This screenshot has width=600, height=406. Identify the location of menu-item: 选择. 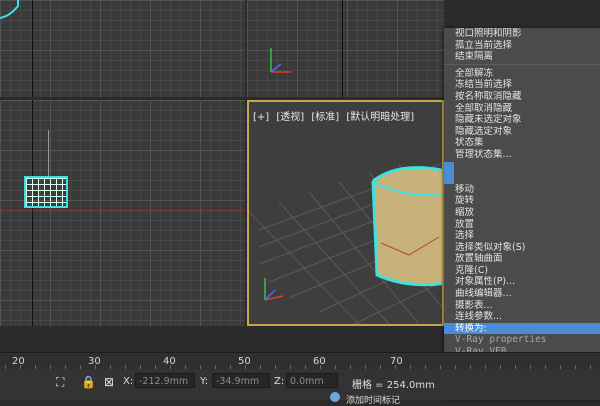
(522, 236).